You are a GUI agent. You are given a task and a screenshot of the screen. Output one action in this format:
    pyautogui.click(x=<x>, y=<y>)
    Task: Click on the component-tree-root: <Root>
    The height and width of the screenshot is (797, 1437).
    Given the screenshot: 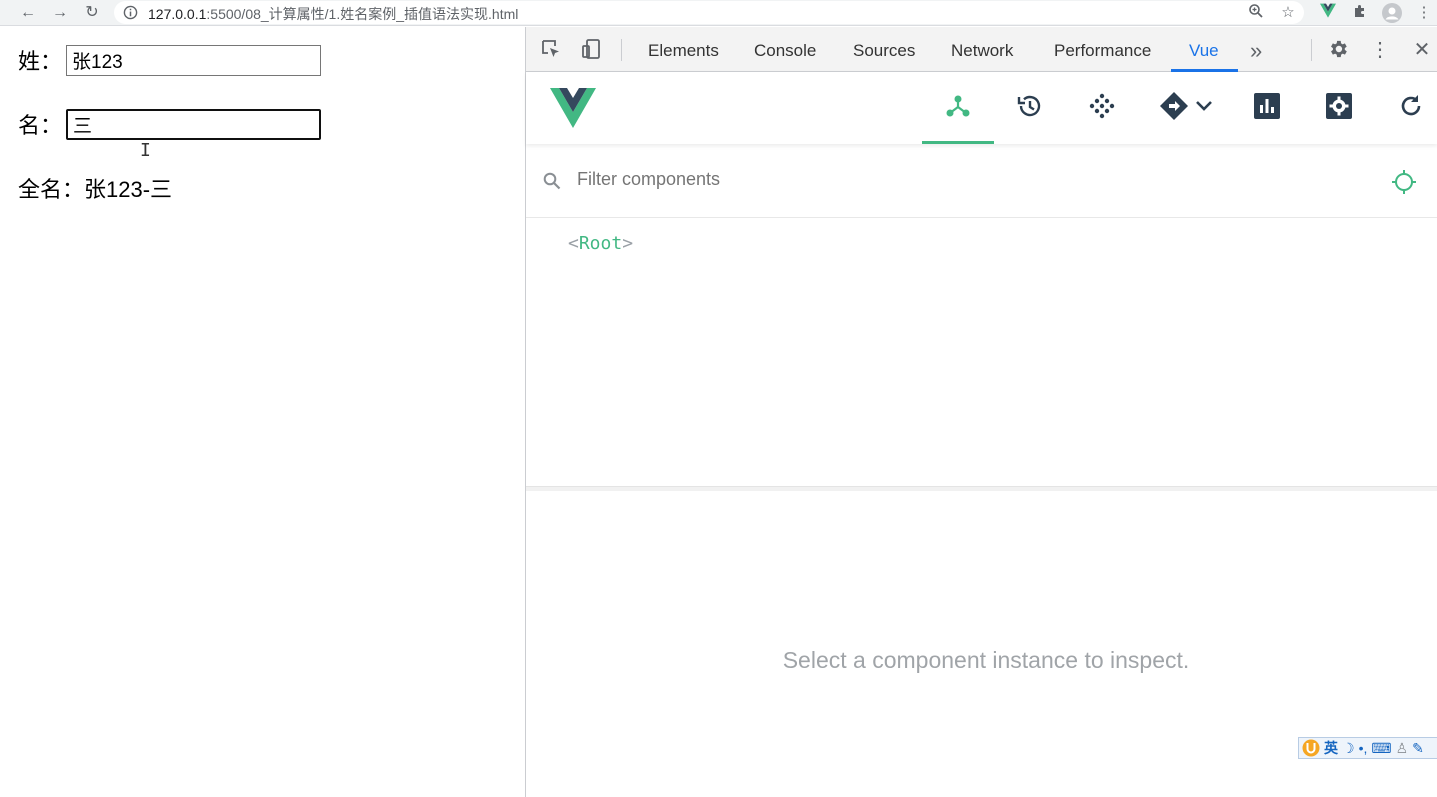 What is the action you would take?
    pyautogui.click(x=600, y=243)
    